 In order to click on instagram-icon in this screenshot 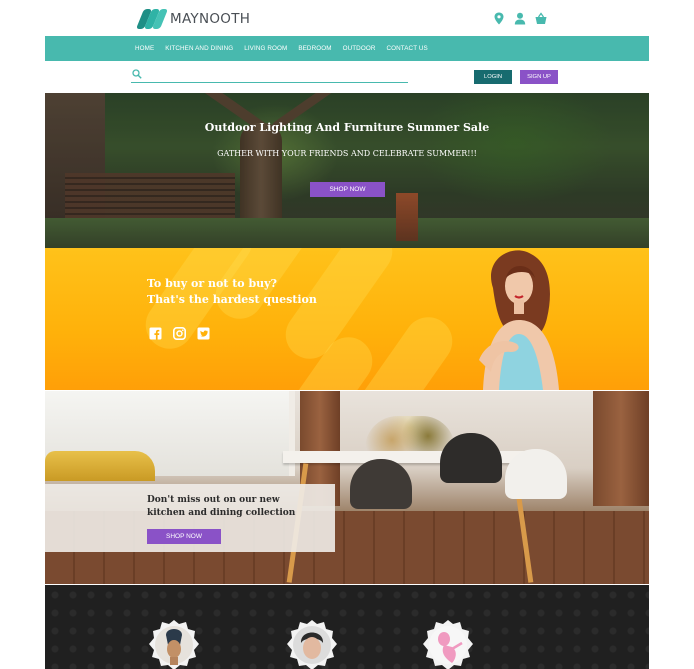, I will do `click(179, 333)`.